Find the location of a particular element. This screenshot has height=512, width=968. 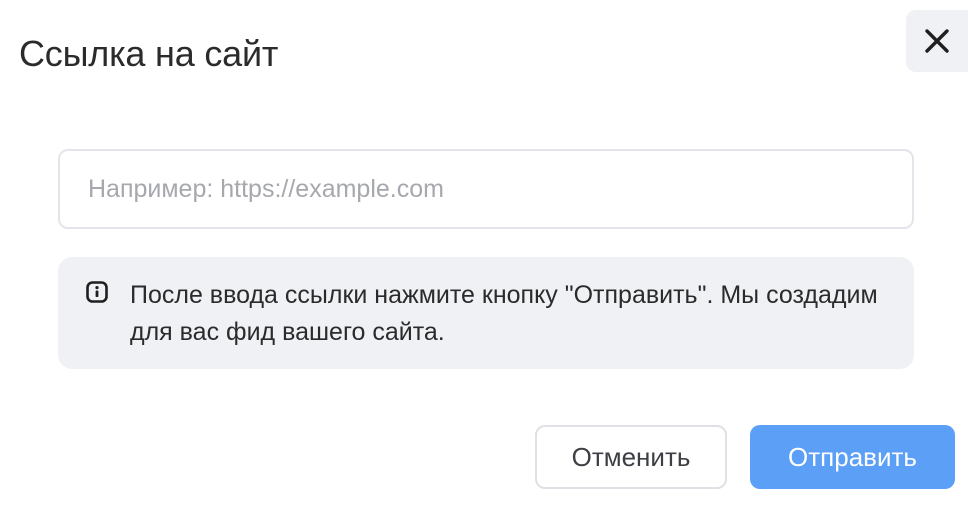

close-button is located at coordinates (937, 41).